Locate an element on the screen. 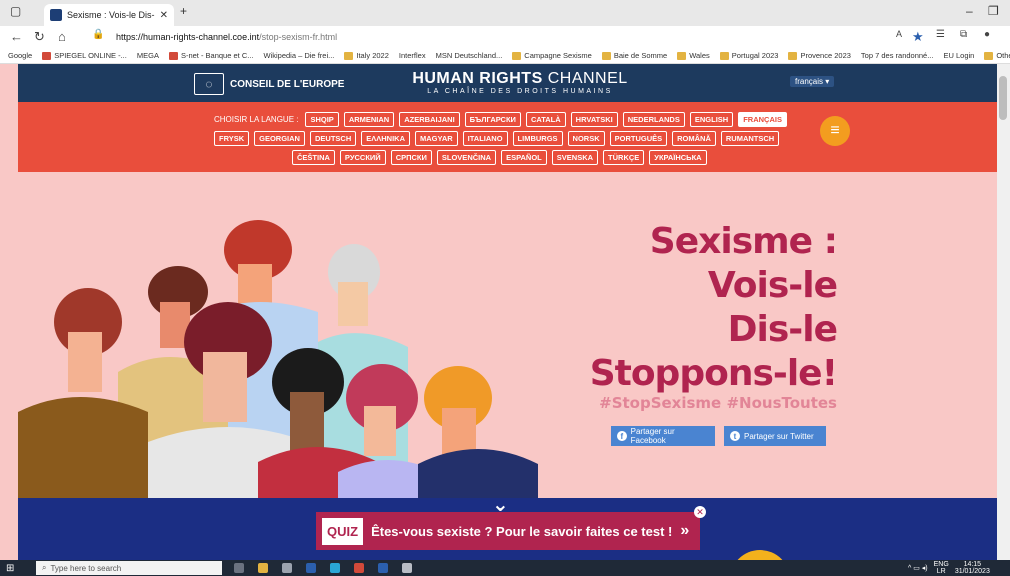 This screenshot has width=1010, height=576. language-link: БЪЛГАРСКИ is located at coordinates (492, 119).